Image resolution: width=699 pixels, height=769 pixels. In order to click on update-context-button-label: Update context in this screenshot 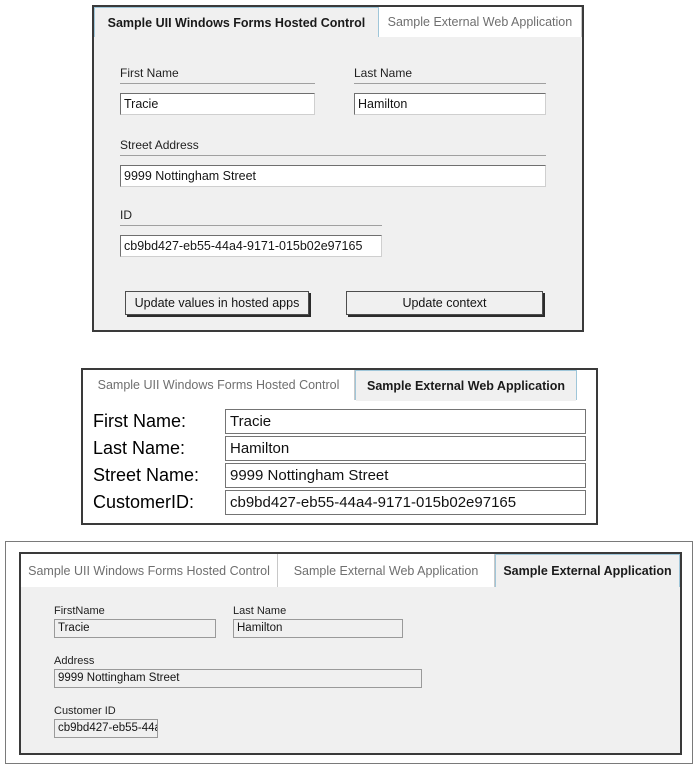, I will do `click(444, 303)`.